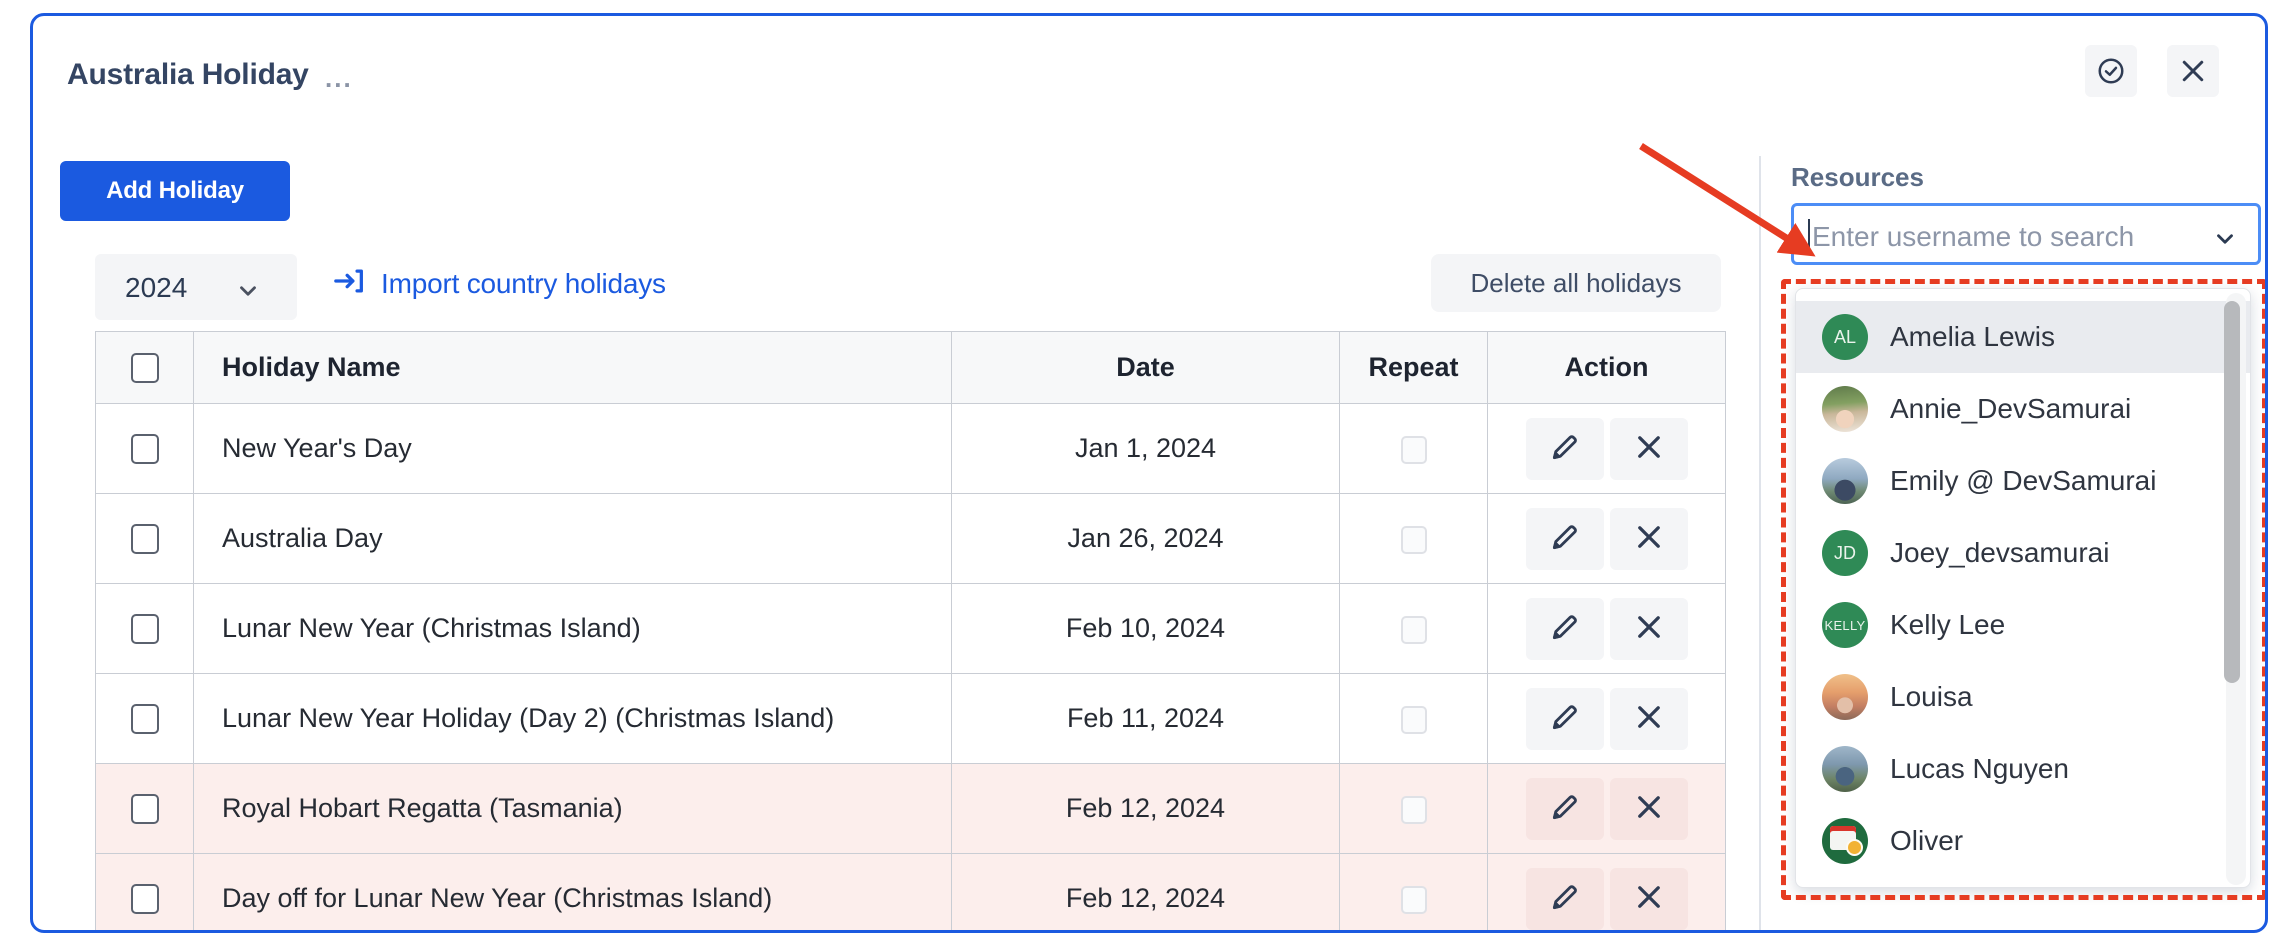 The image size is (2282, 933). I want to click on resource-search-input: Enter username to search, so click(2026, 234).